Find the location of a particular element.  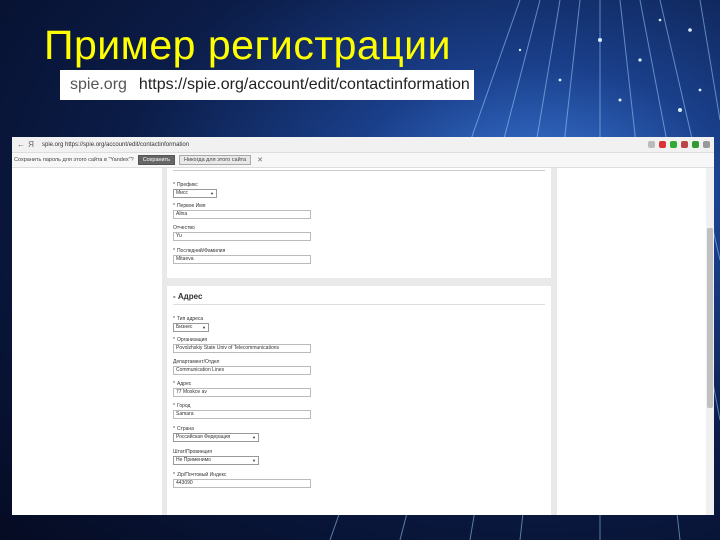

banner-domain: spie.org is located at coordinates (98, 84).